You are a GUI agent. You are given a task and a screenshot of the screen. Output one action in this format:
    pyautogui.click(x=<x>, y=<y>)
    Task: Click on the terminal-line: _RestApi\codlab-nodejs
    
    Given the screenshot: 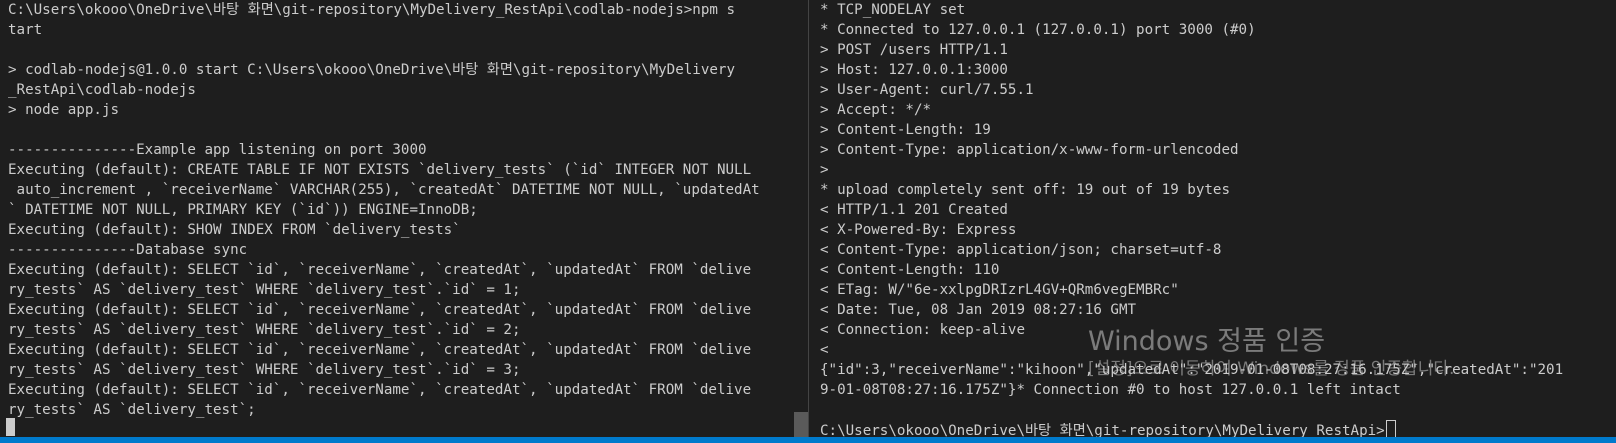 What is the action you would take?
    pyautogui.click(x=102, y=90)
    